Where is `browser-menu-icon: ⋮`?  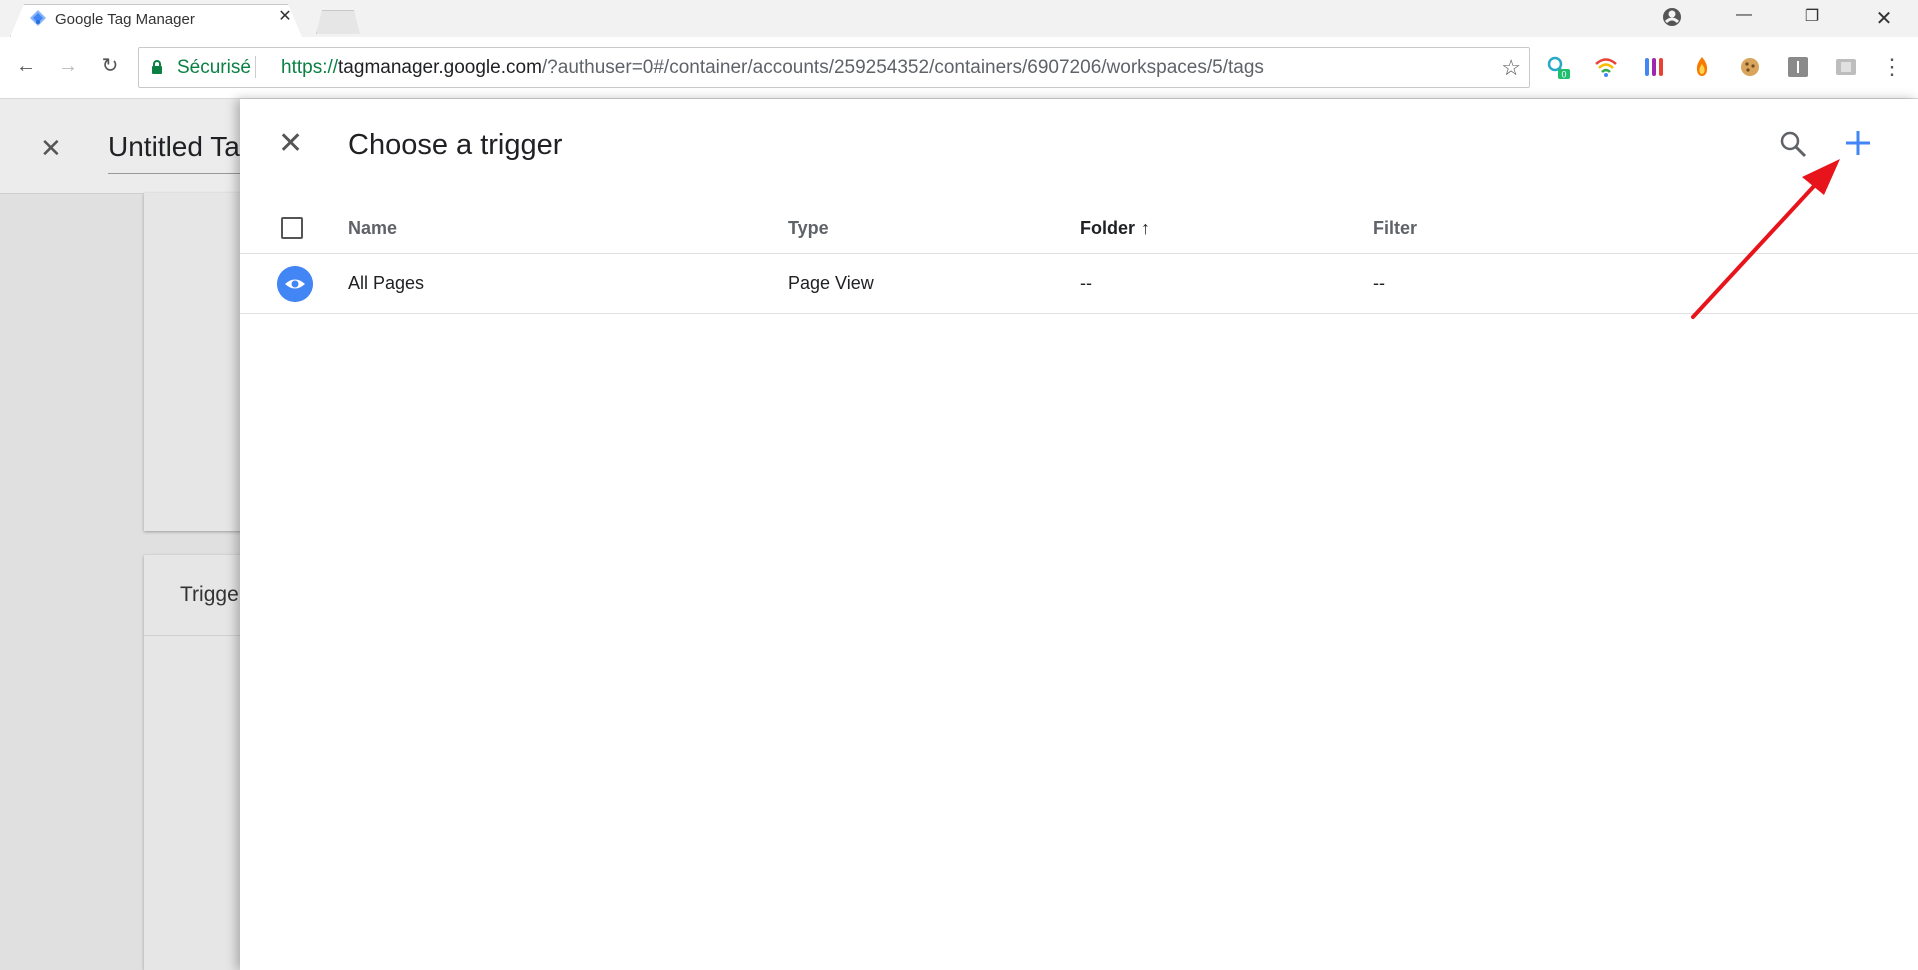 browser-menu-icon: ⋮ is located at coordinates (1892, 67).